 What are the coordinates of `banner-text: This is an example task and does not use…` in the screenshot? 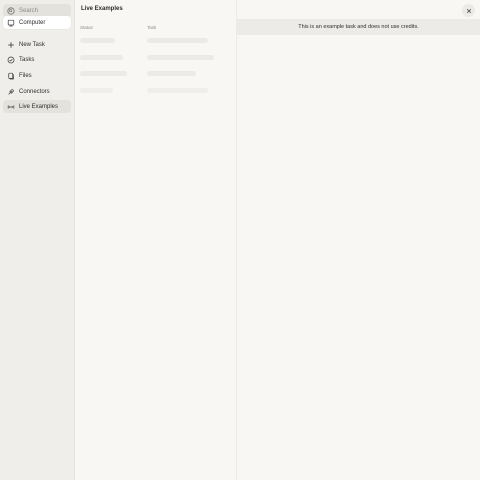 It's located at (358, 27).